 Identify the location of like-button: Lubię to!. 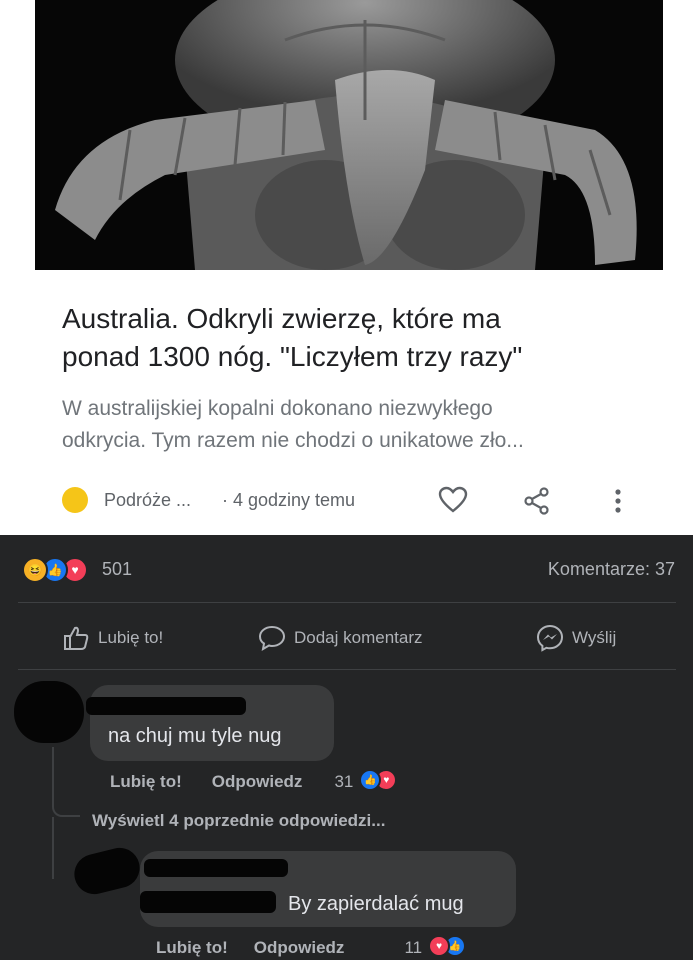
(112, 638).